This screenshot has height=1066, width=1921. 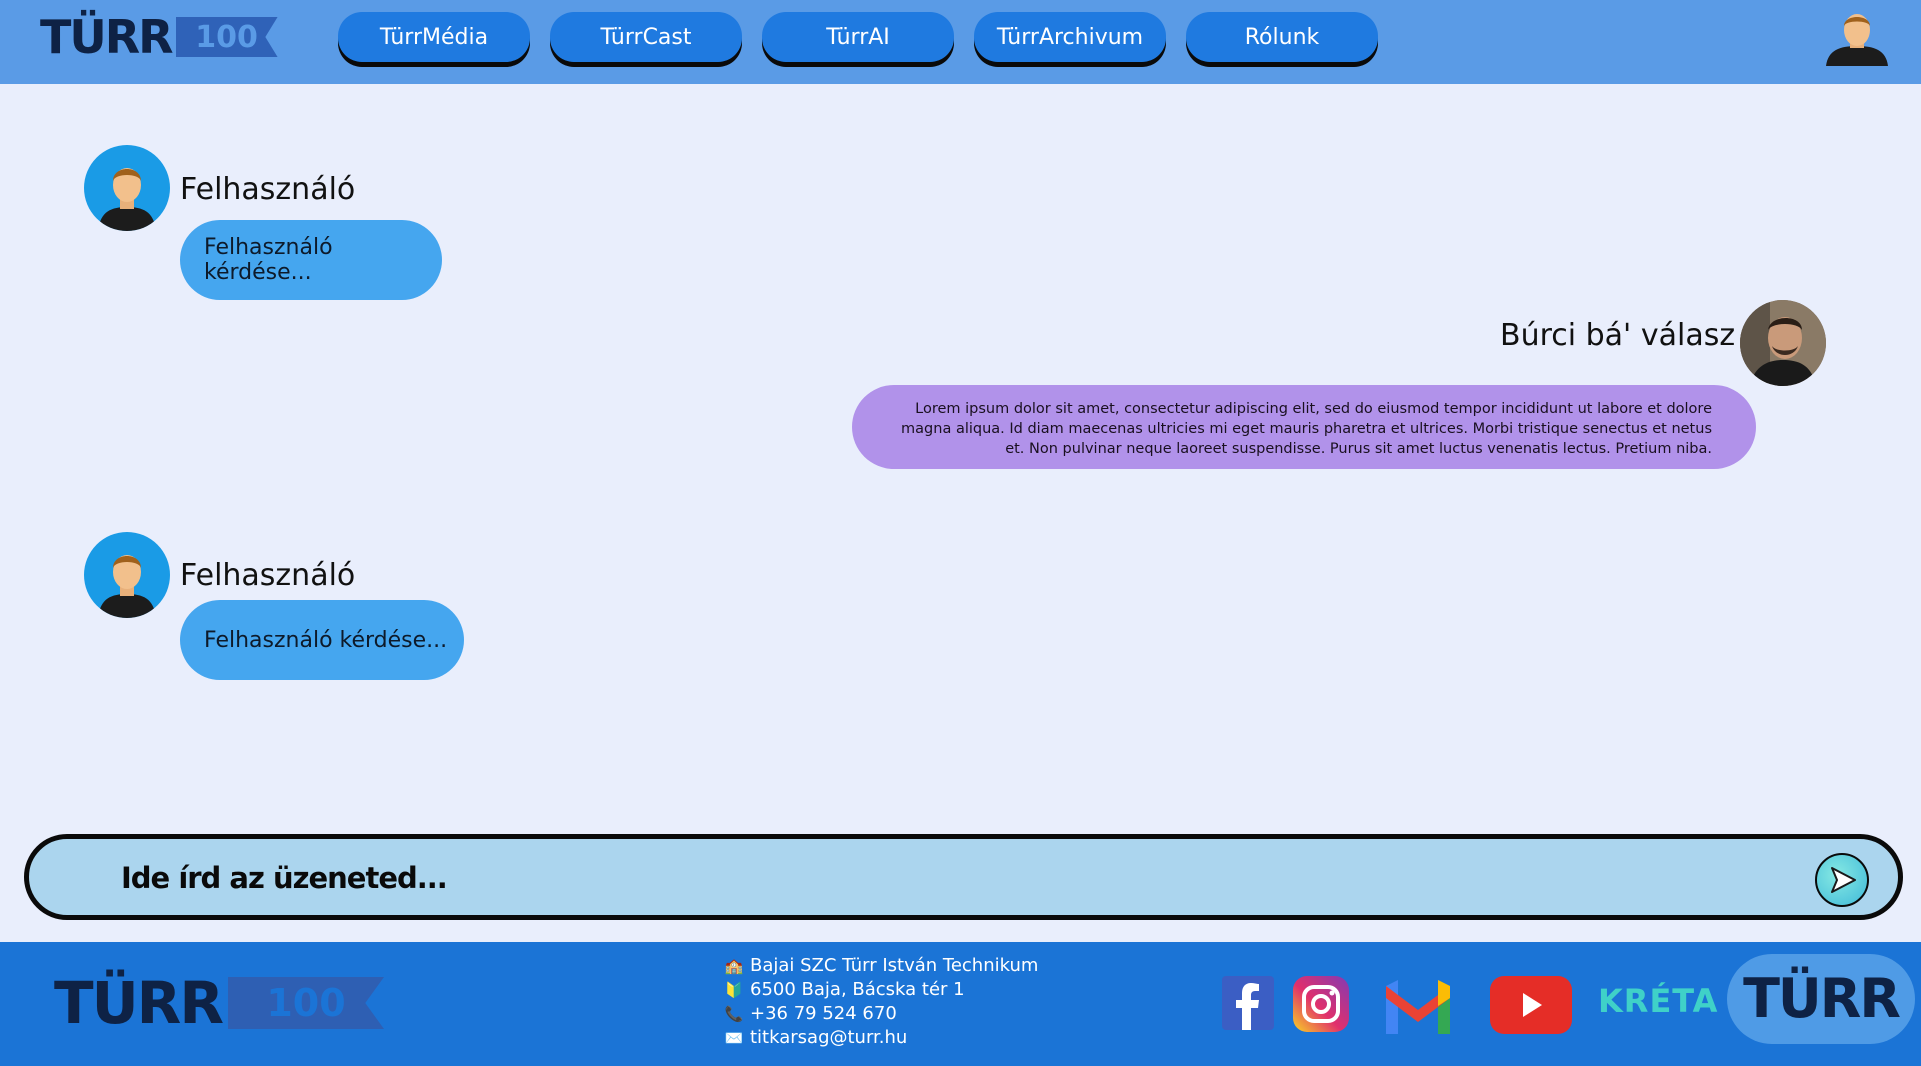 What do you see at coordinates (434, 37) in the screenshot?
I see `nav-turrmedia-button: TürrMédia` at bounding box center [434, 37].